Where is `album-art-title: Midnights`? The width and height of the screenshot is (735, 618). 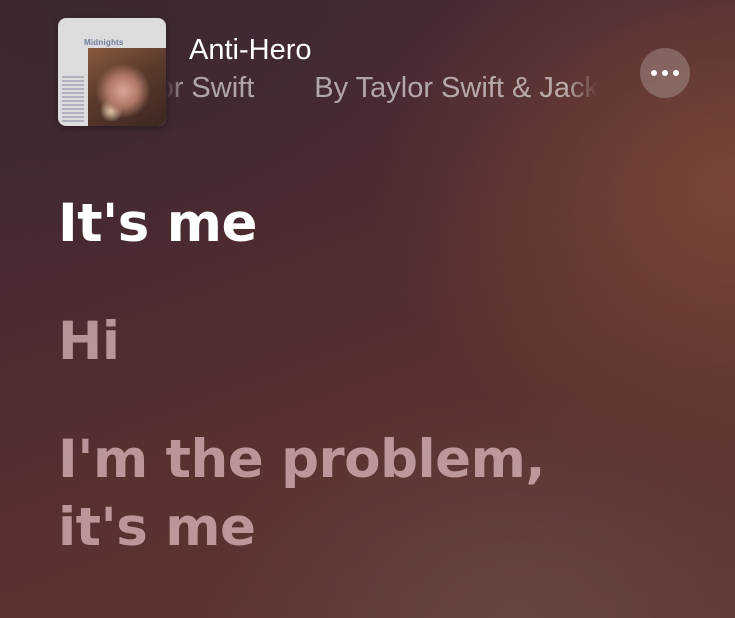
album-art-title: Midnights is located at coordinates (104, 42).